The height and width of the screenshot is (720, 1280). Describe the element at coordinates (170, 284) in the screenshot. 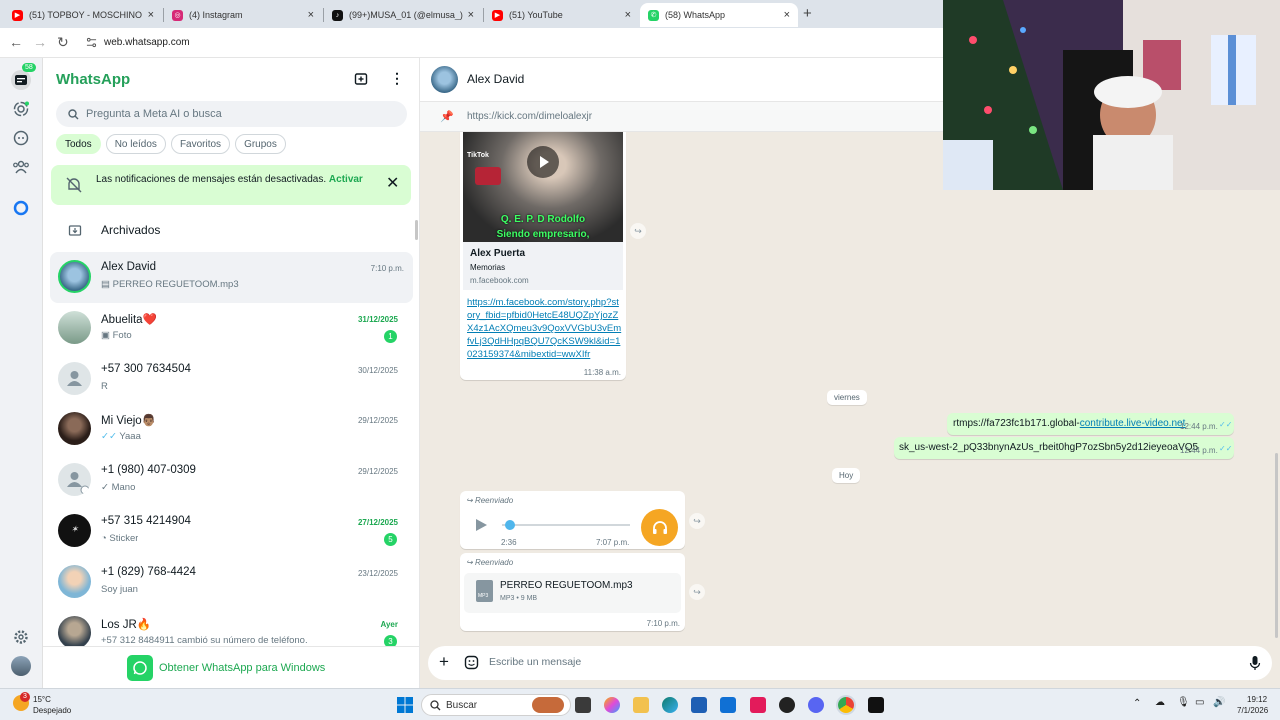

I see `chat-preview: ▤ PERREO REGUETOOM.mp3` at that location.